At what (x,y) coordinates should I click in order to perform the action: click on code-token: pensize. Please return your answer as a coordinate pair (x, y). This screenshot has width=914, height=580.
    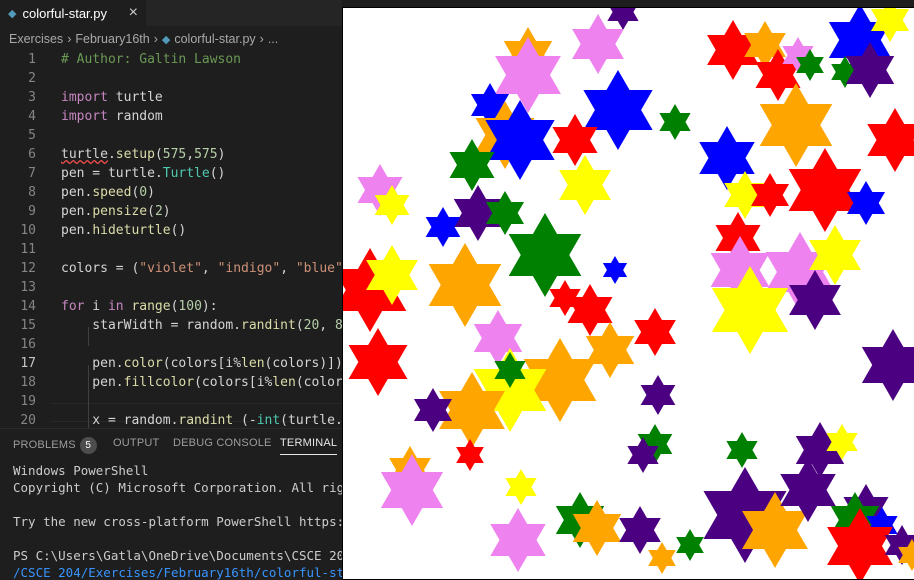
    Looking at the image, I should click on (120, 211).